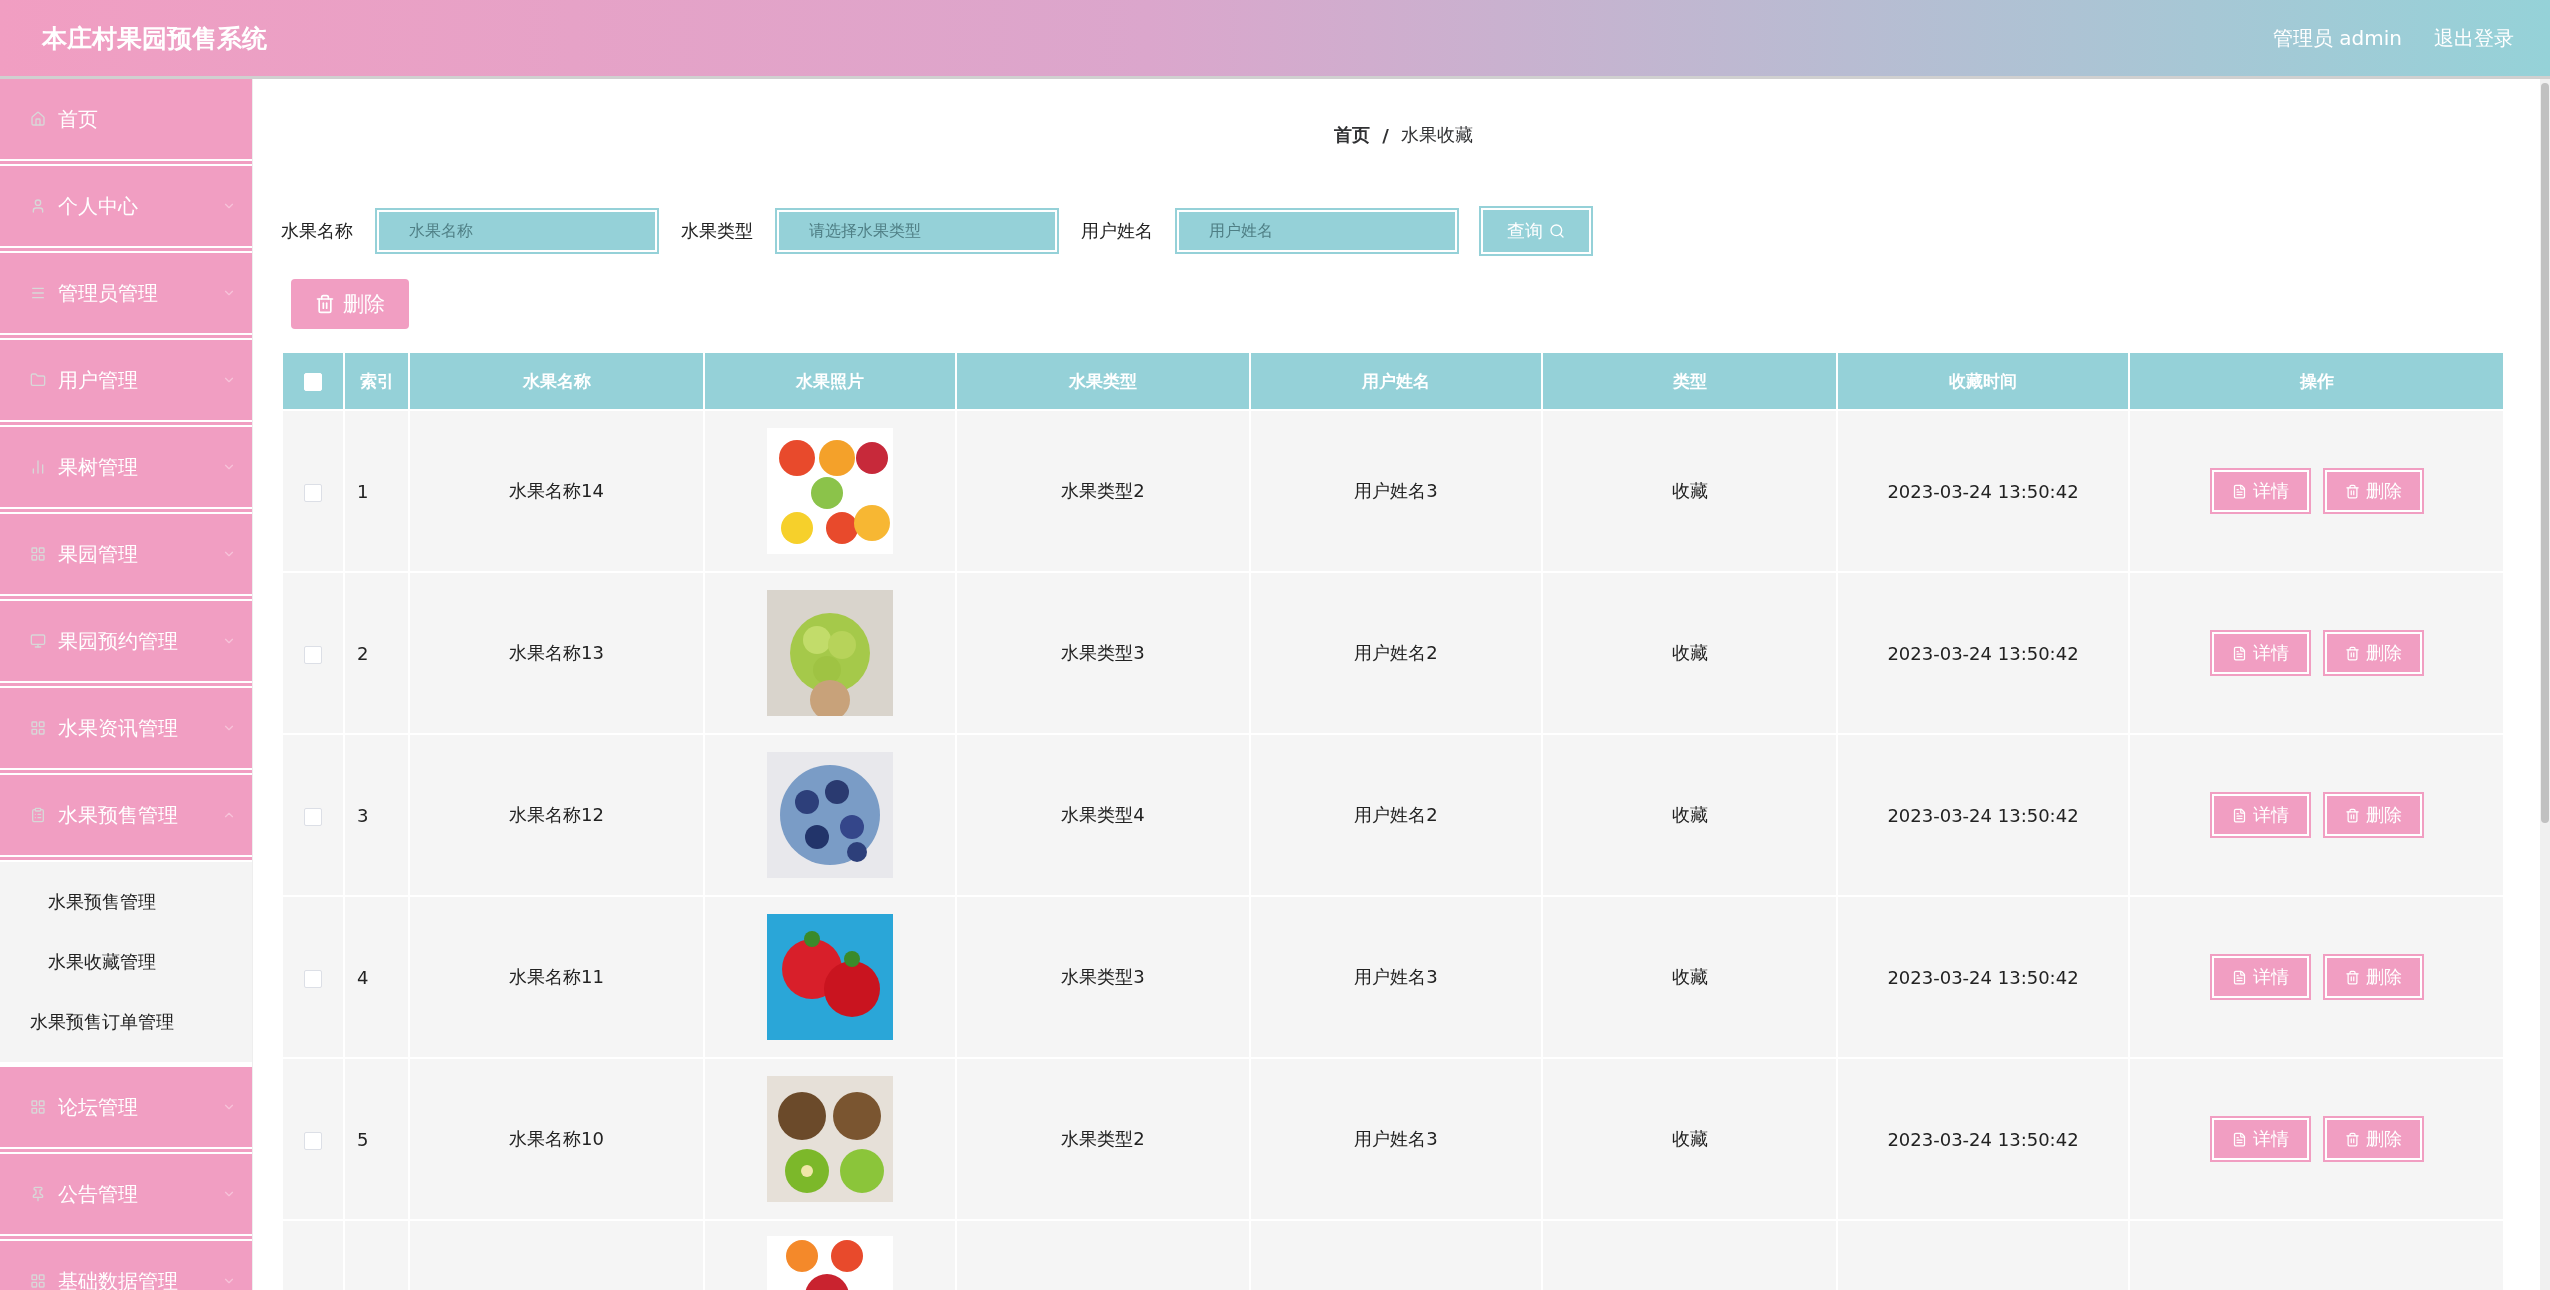 This screenshot has height=1290, width=2550. Describe the element at coordinates (556, 815) in the screenshot. I see `table-cell: 水果名称12` at that location.